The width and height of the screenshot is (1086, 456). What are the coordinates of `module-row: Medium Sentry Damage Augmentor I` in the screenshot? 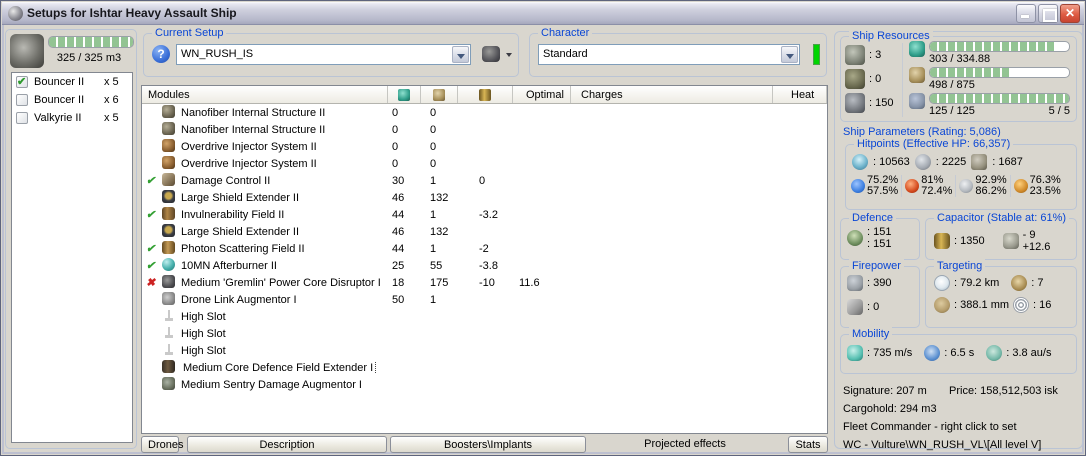 It's located at (484, 384).